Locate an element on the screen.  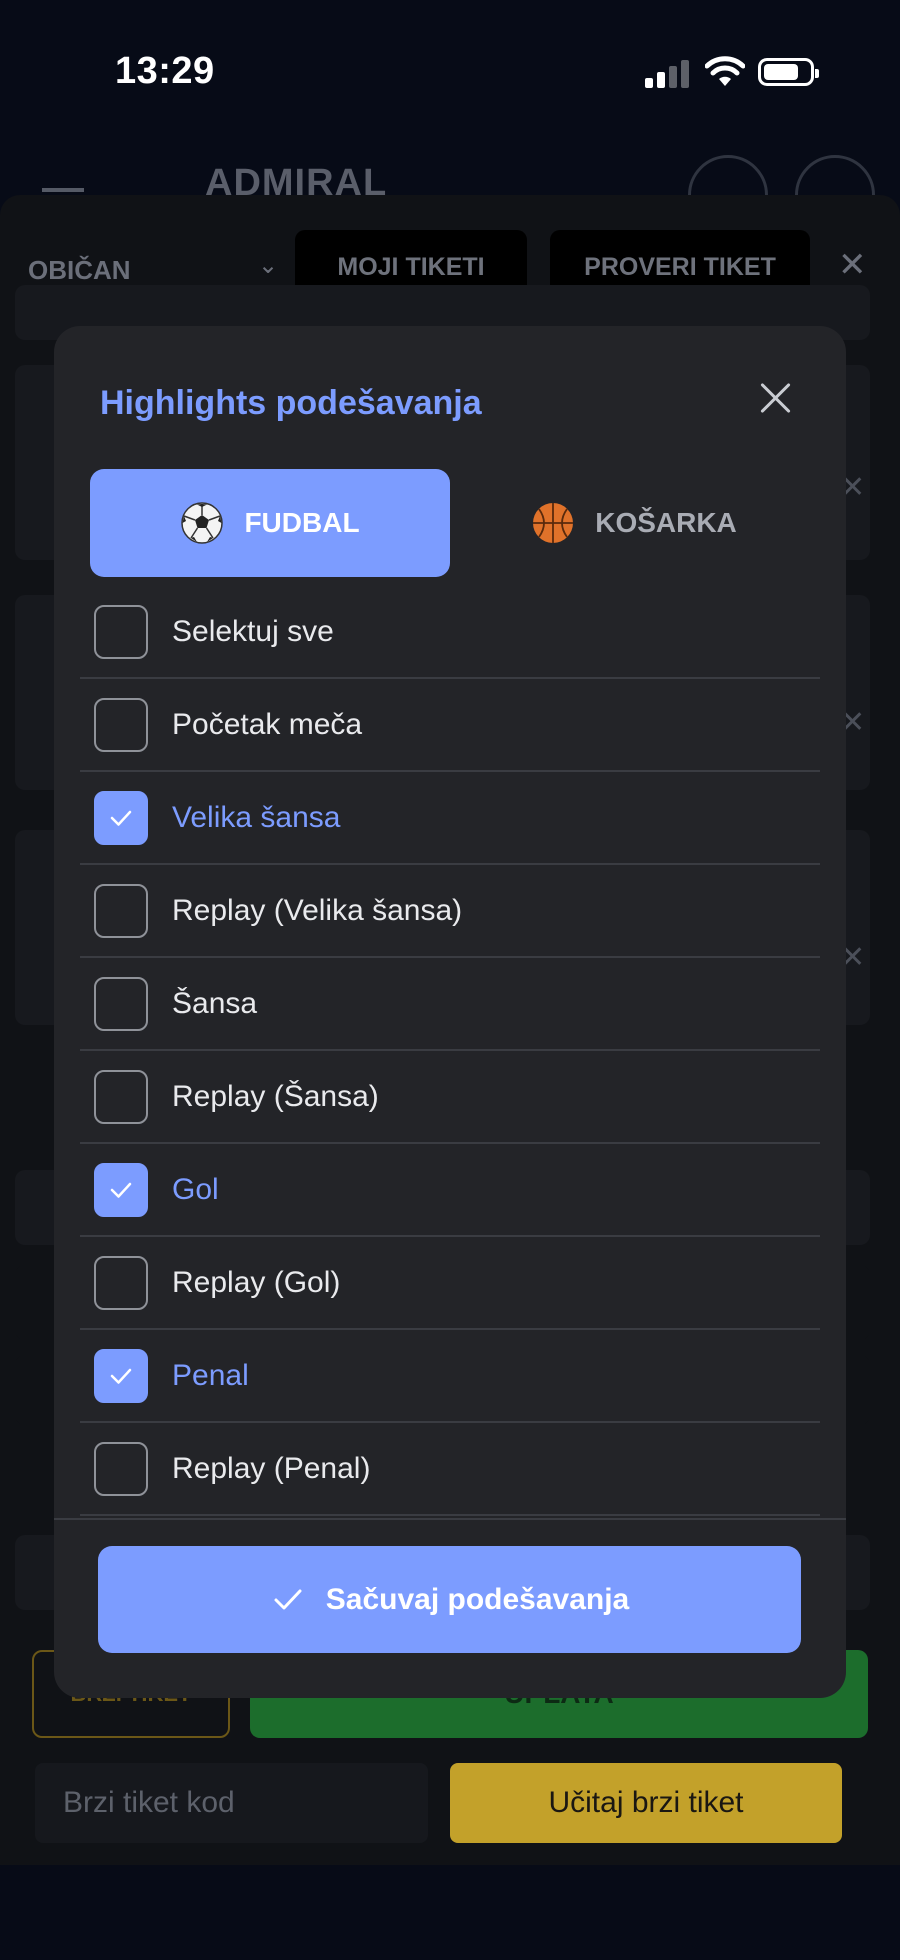
save-settings-label: Sačuvaj podešavanja is located at coordinates (477, 1599).